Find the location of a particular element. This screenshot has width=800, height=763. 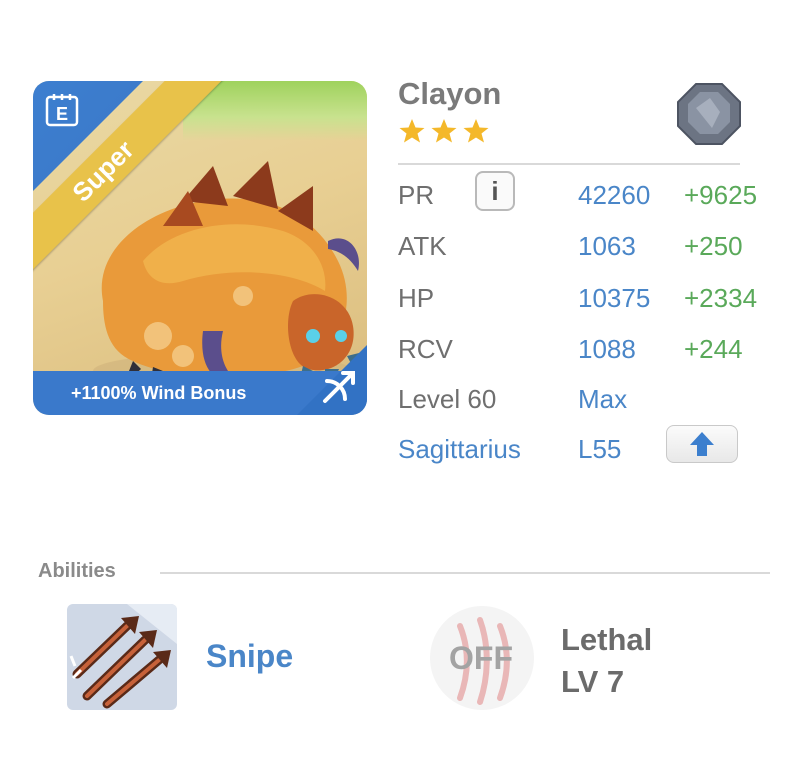

rock-icon is located at coordinates (709, 114).